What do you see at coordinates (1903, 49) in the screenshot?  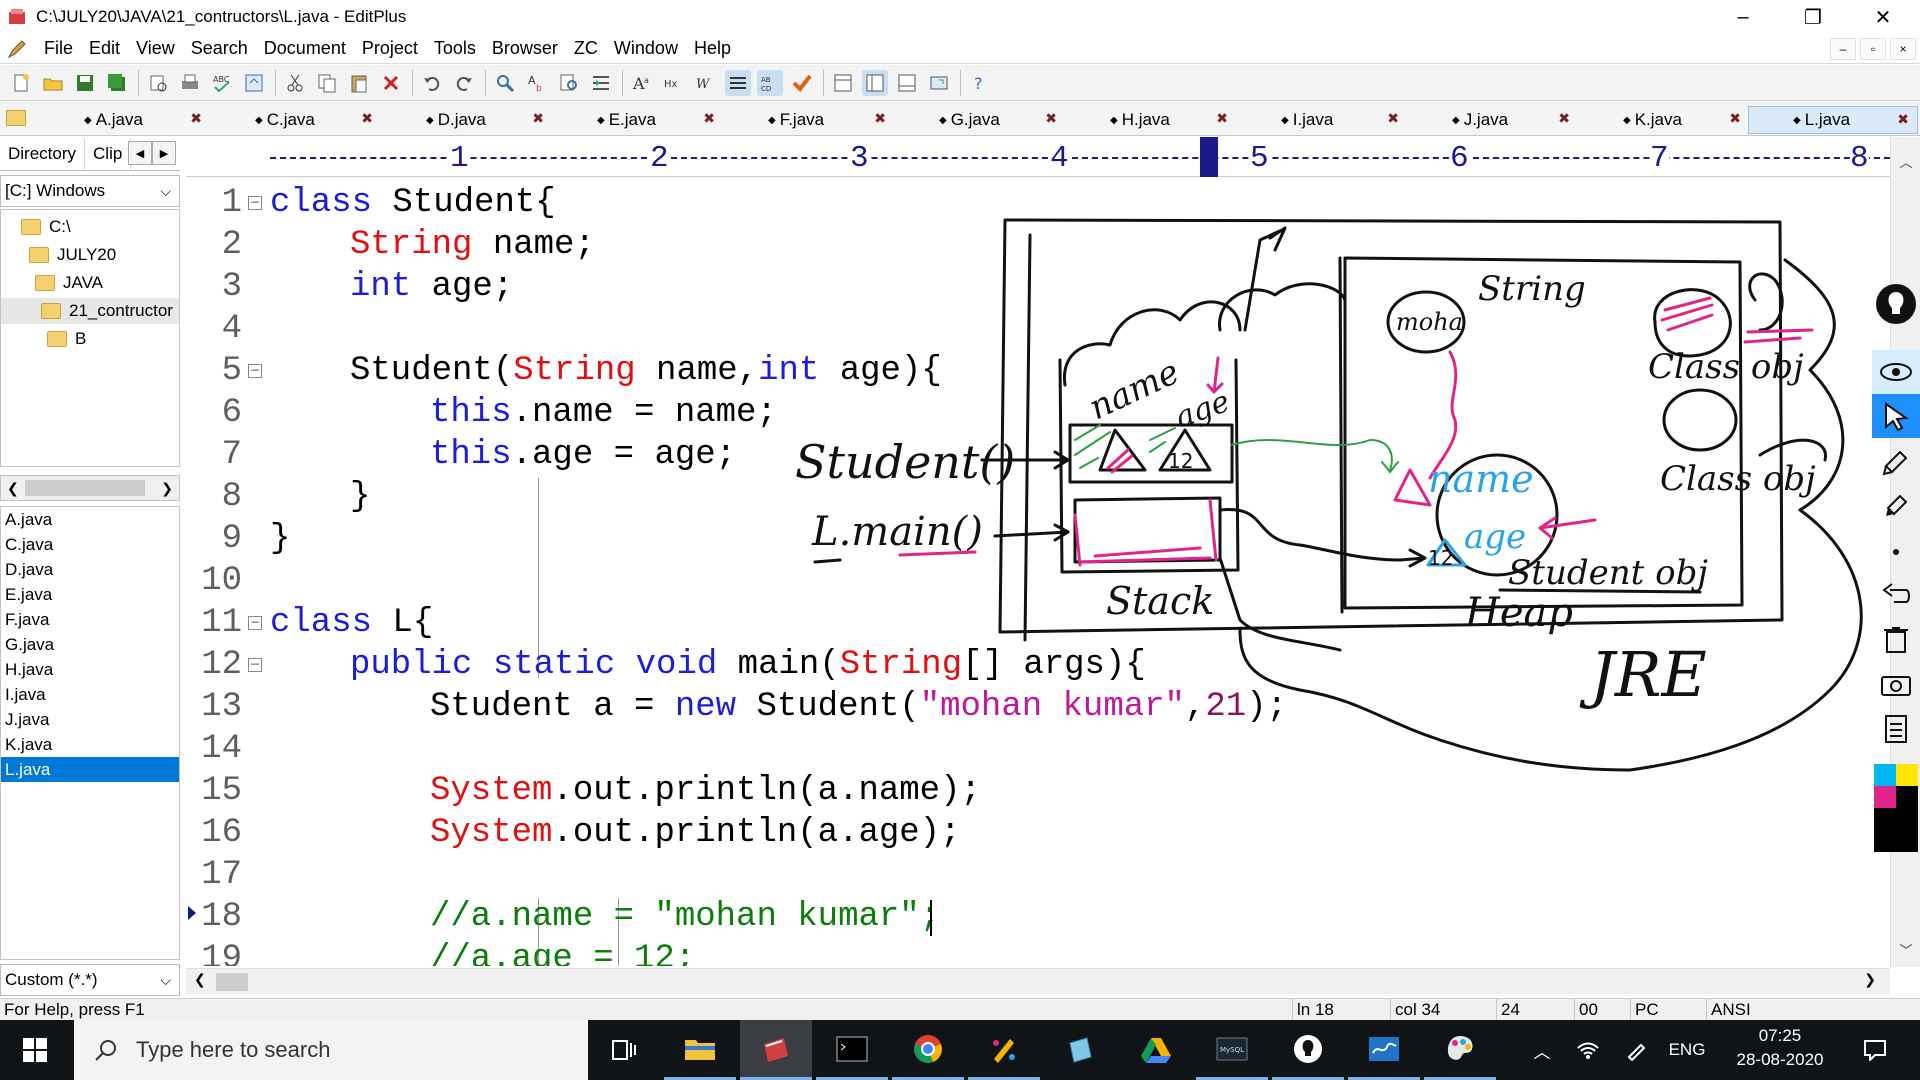 I see `mdi-close-button: ×` at bounding box center [1903, 49].